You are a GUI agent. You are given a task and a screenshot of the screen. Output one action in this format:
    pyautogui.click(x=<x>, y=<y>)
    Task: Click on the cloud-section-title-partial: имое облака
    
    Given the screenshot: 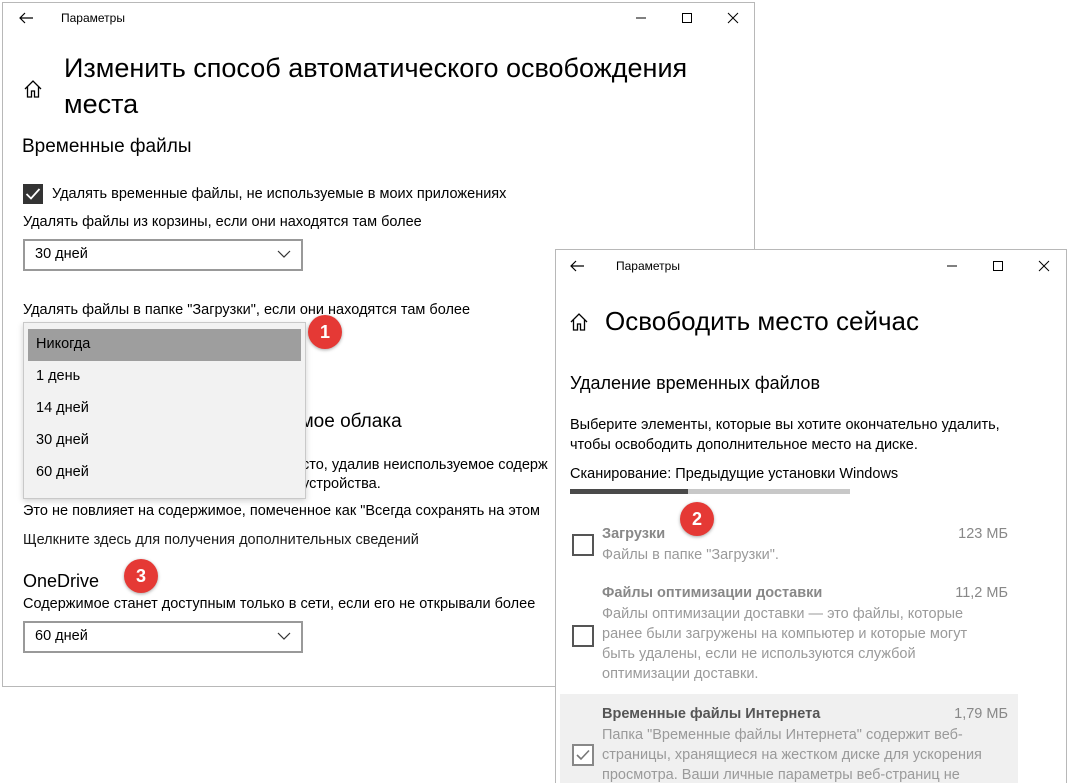 What is the action you would take?
    pyautogui.click(x=346, y=421)
    